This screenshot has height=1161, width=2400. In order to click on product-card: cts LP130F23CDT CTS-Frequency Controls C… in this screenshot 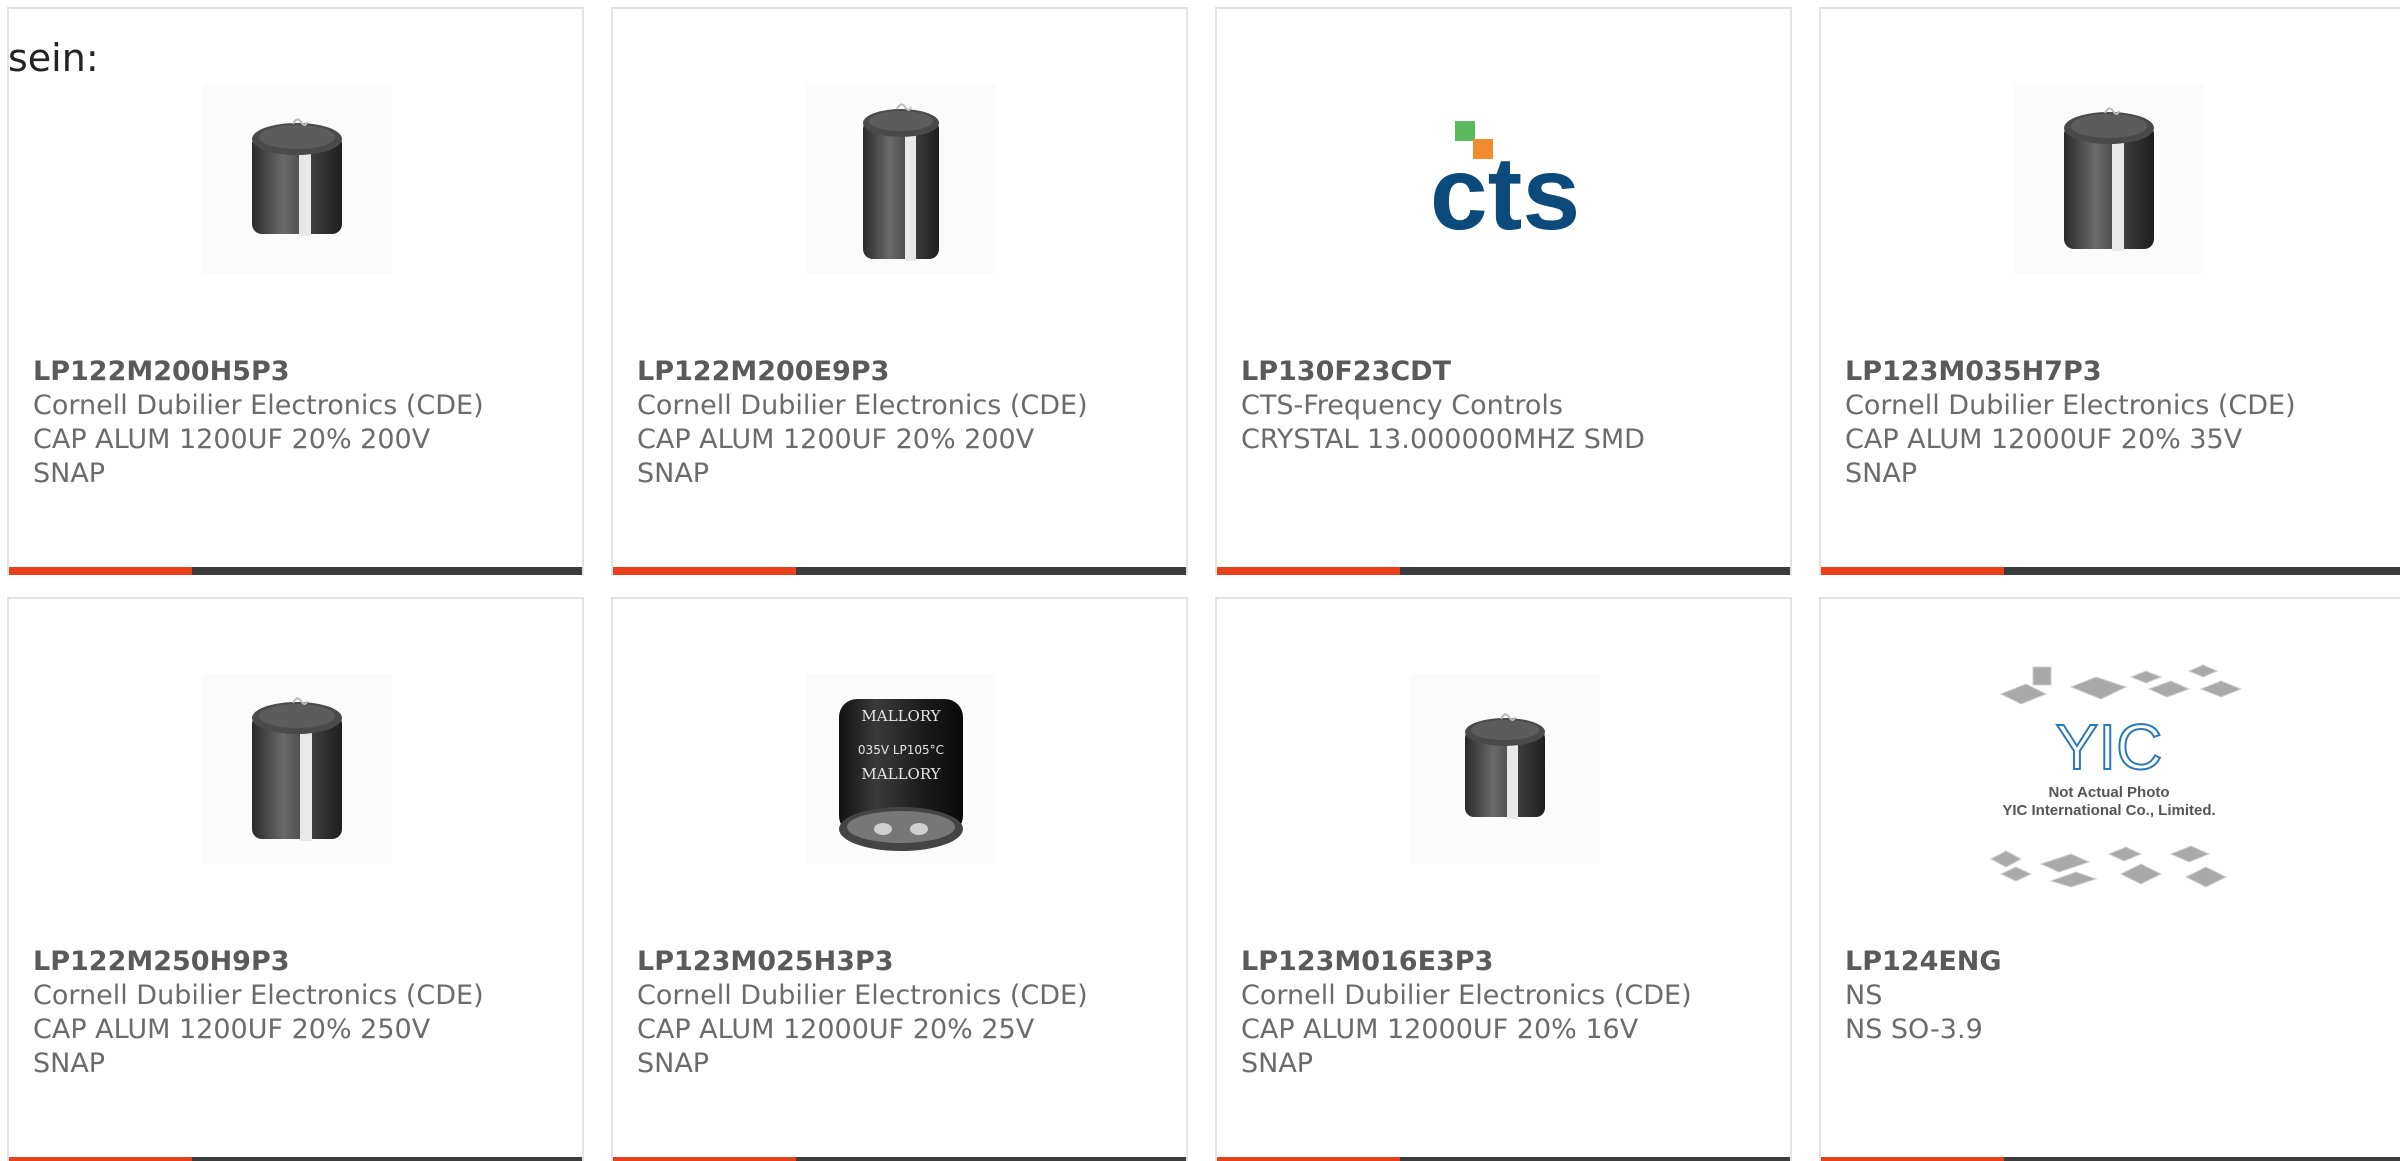, I will do `click(1503, 291)`.